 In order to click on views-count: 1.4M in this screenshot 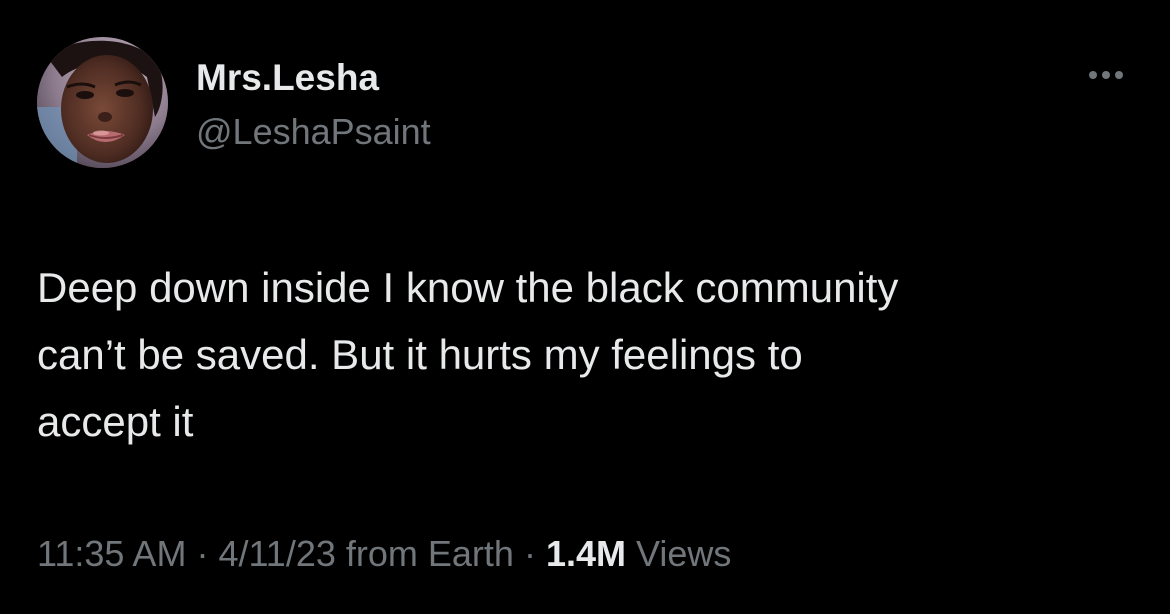, I will do `click(586, 553)`.